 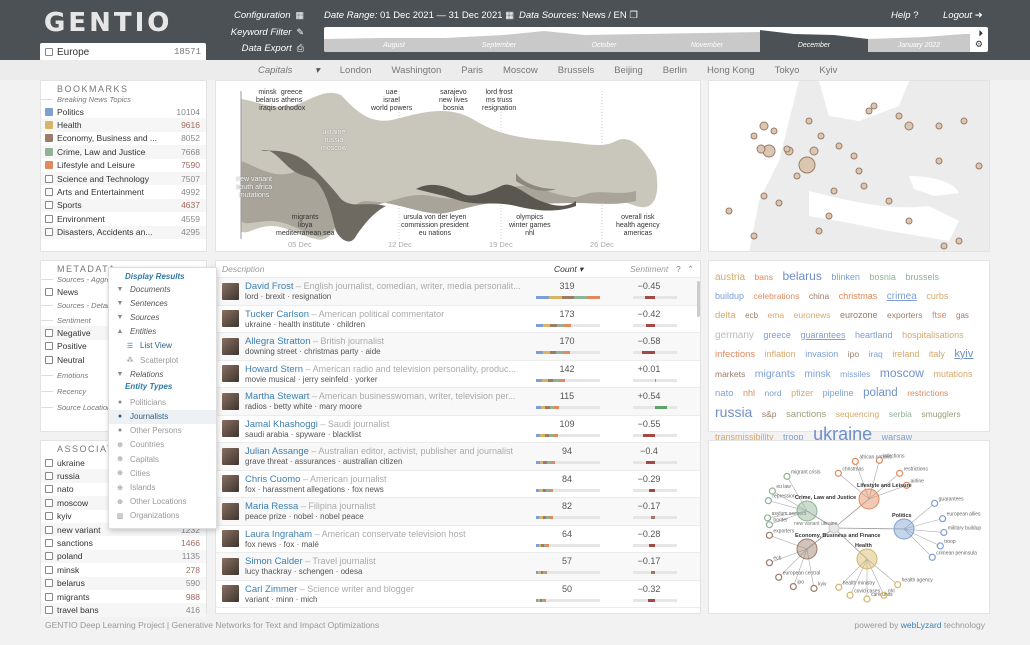 I want to click on bookmark-item: Health 9616, so click(x=123, y=125).